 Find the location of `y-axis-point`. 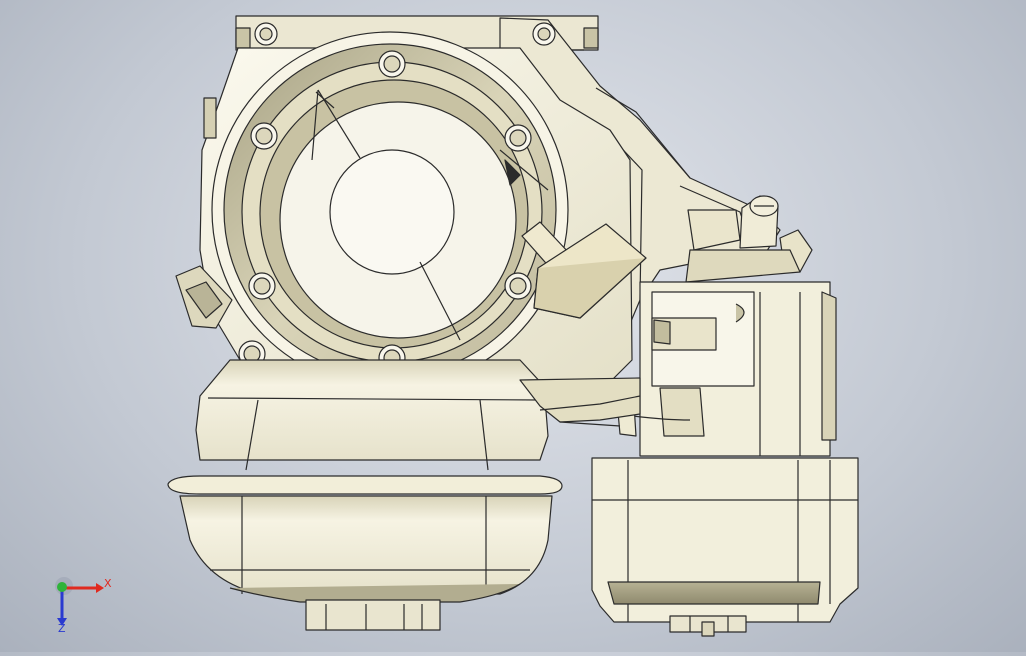

y-axis-point is located at coordinates (62, 587).